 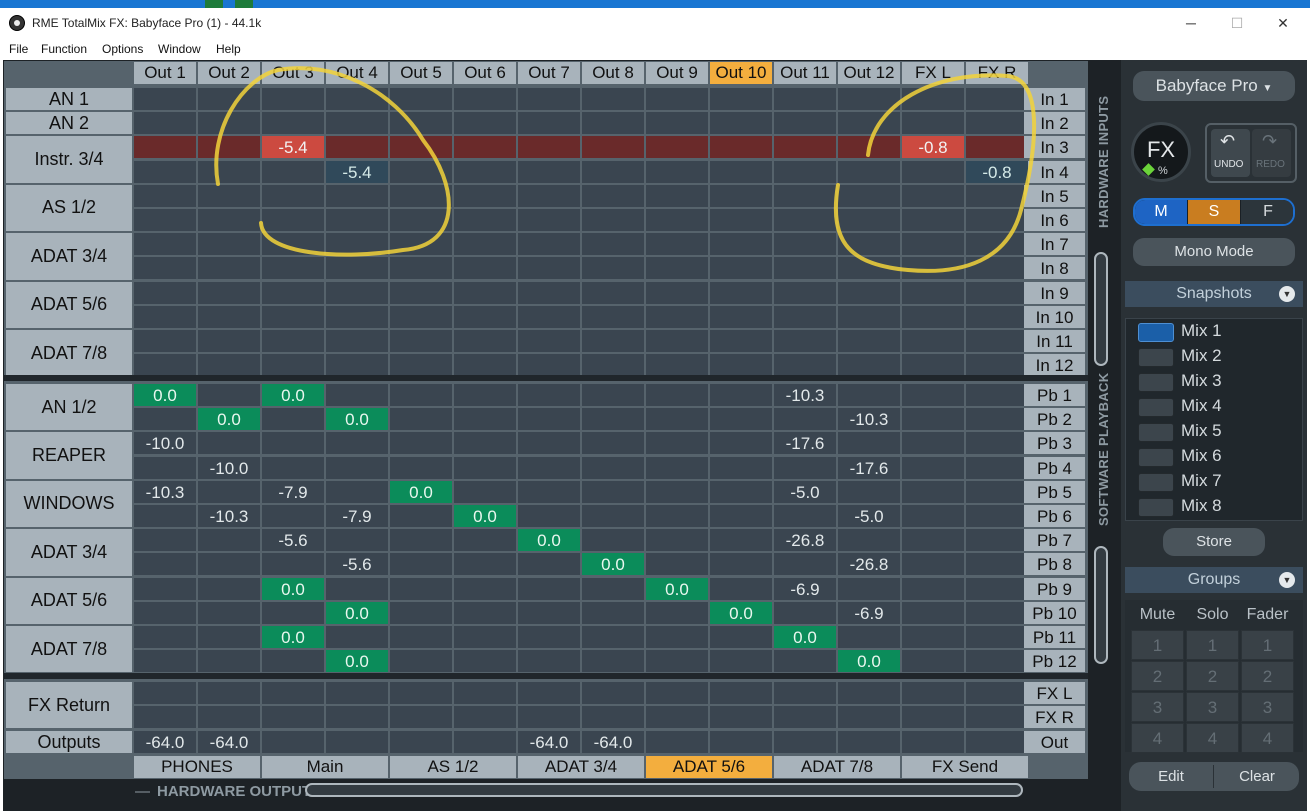 I want to click on column-header-out-5: Out 5, so click(x=421, y=73).